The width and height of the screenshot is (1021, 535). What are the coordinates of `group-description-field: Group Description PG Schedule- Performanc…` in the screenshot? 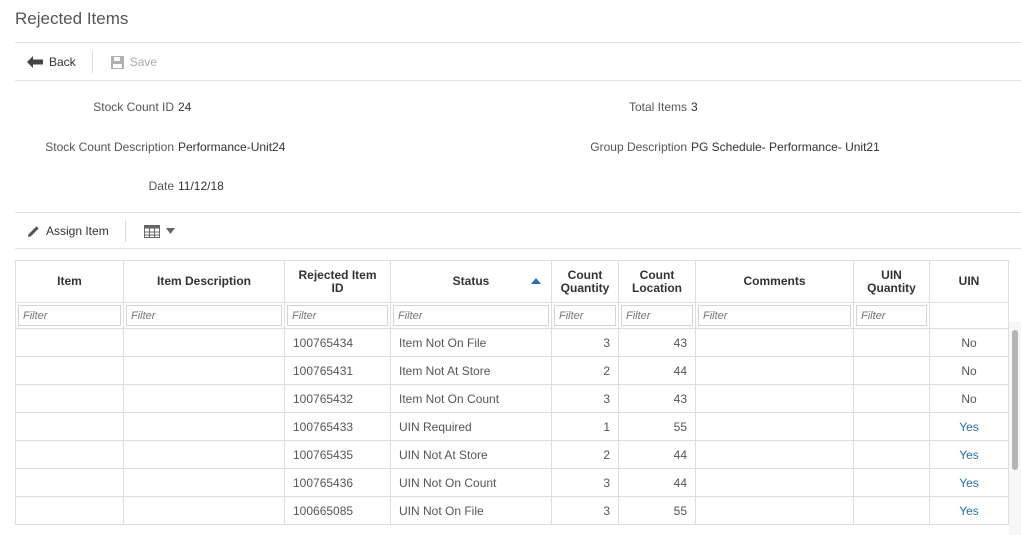 It's located at (705, 147).